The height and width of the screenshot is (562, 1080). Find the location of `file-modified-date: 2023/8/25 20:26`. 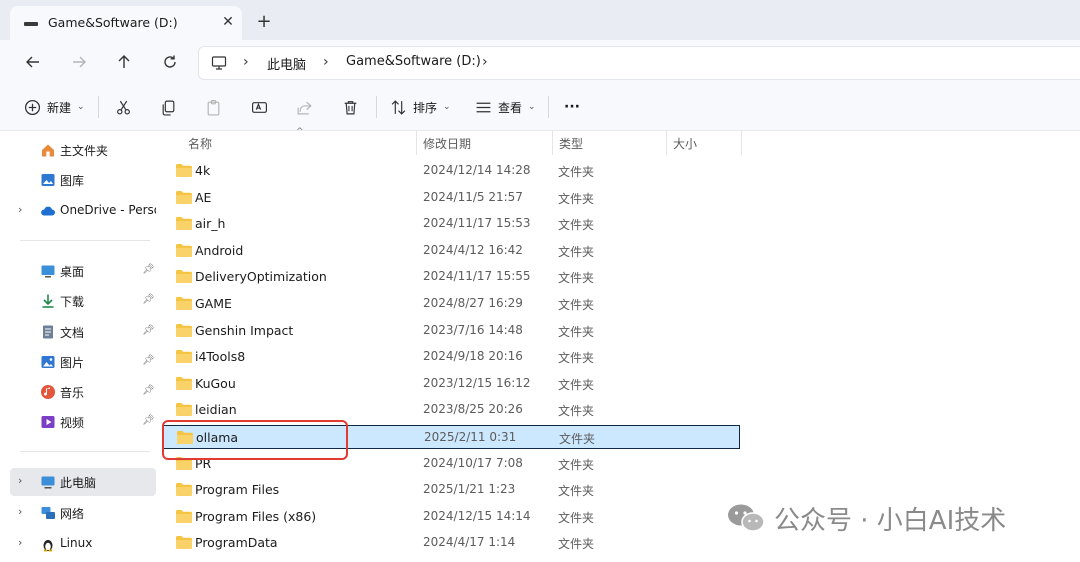

file-modified-date: 2023/8/25 20:26 is located at coordinates (473, 409).